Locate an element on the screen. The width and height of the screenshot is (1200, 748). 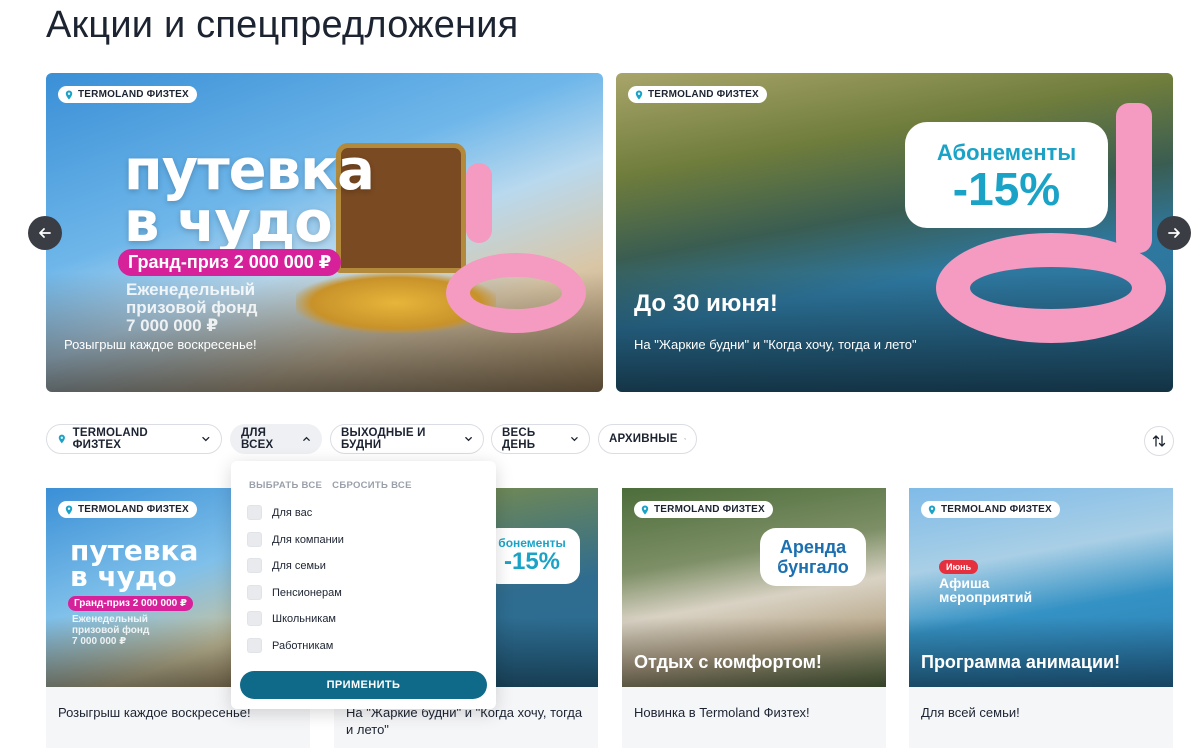
apply-button: ПРИМЕНИТЬ is located at coordinates (363, 685).